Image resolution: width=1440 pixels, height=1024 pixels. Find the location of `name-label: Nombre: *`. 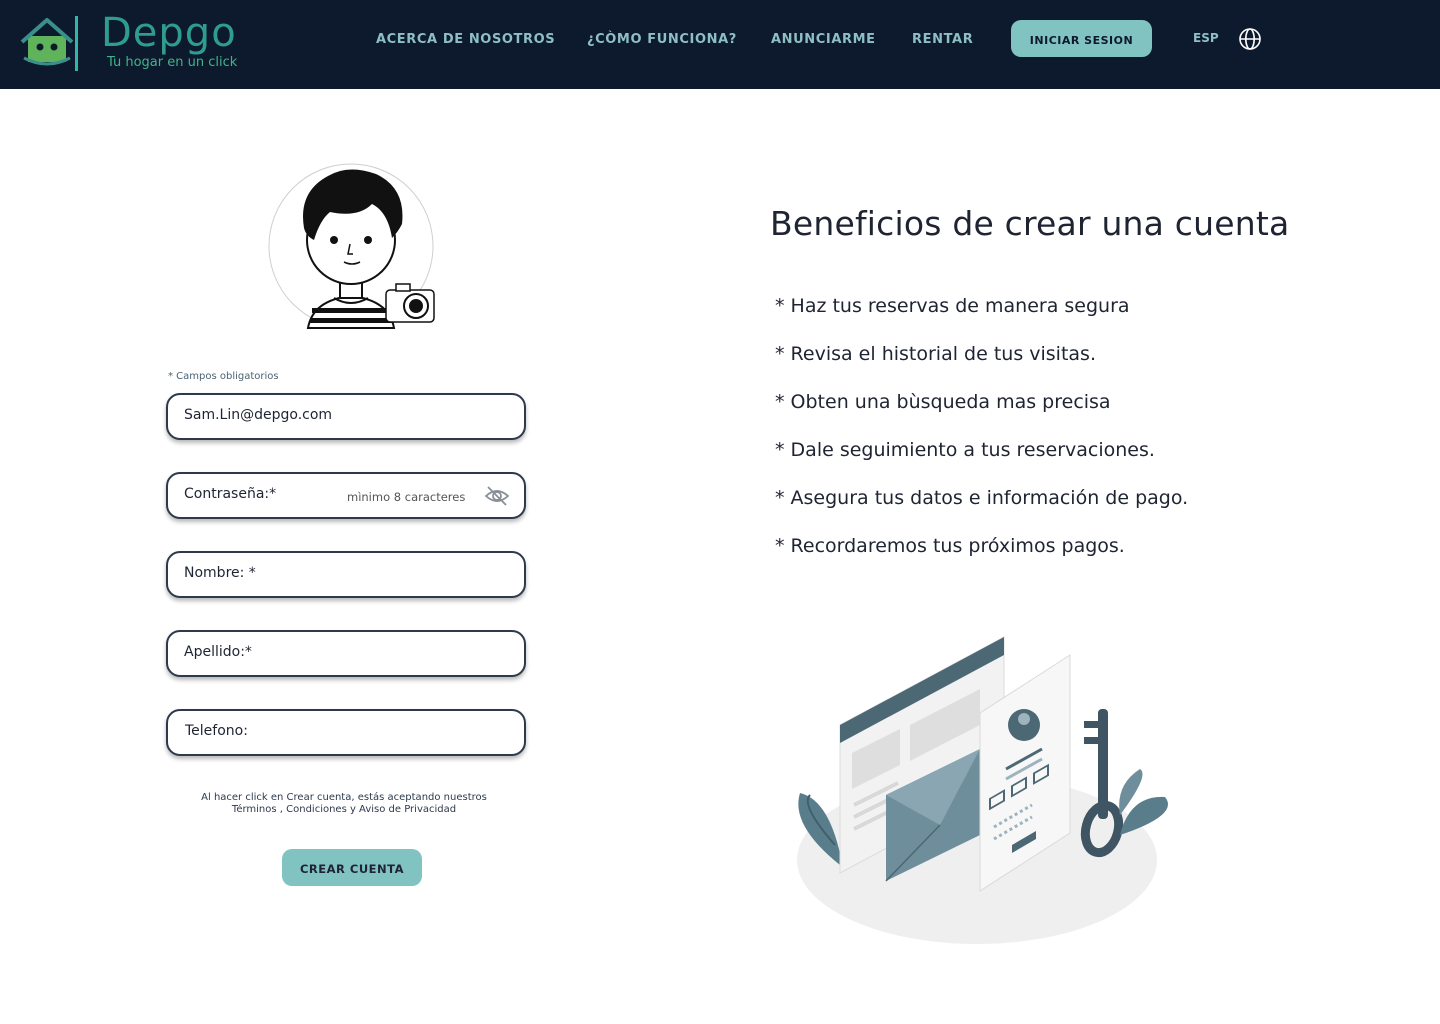

name-label: Nombre: * is located at coordinates (220, 573).